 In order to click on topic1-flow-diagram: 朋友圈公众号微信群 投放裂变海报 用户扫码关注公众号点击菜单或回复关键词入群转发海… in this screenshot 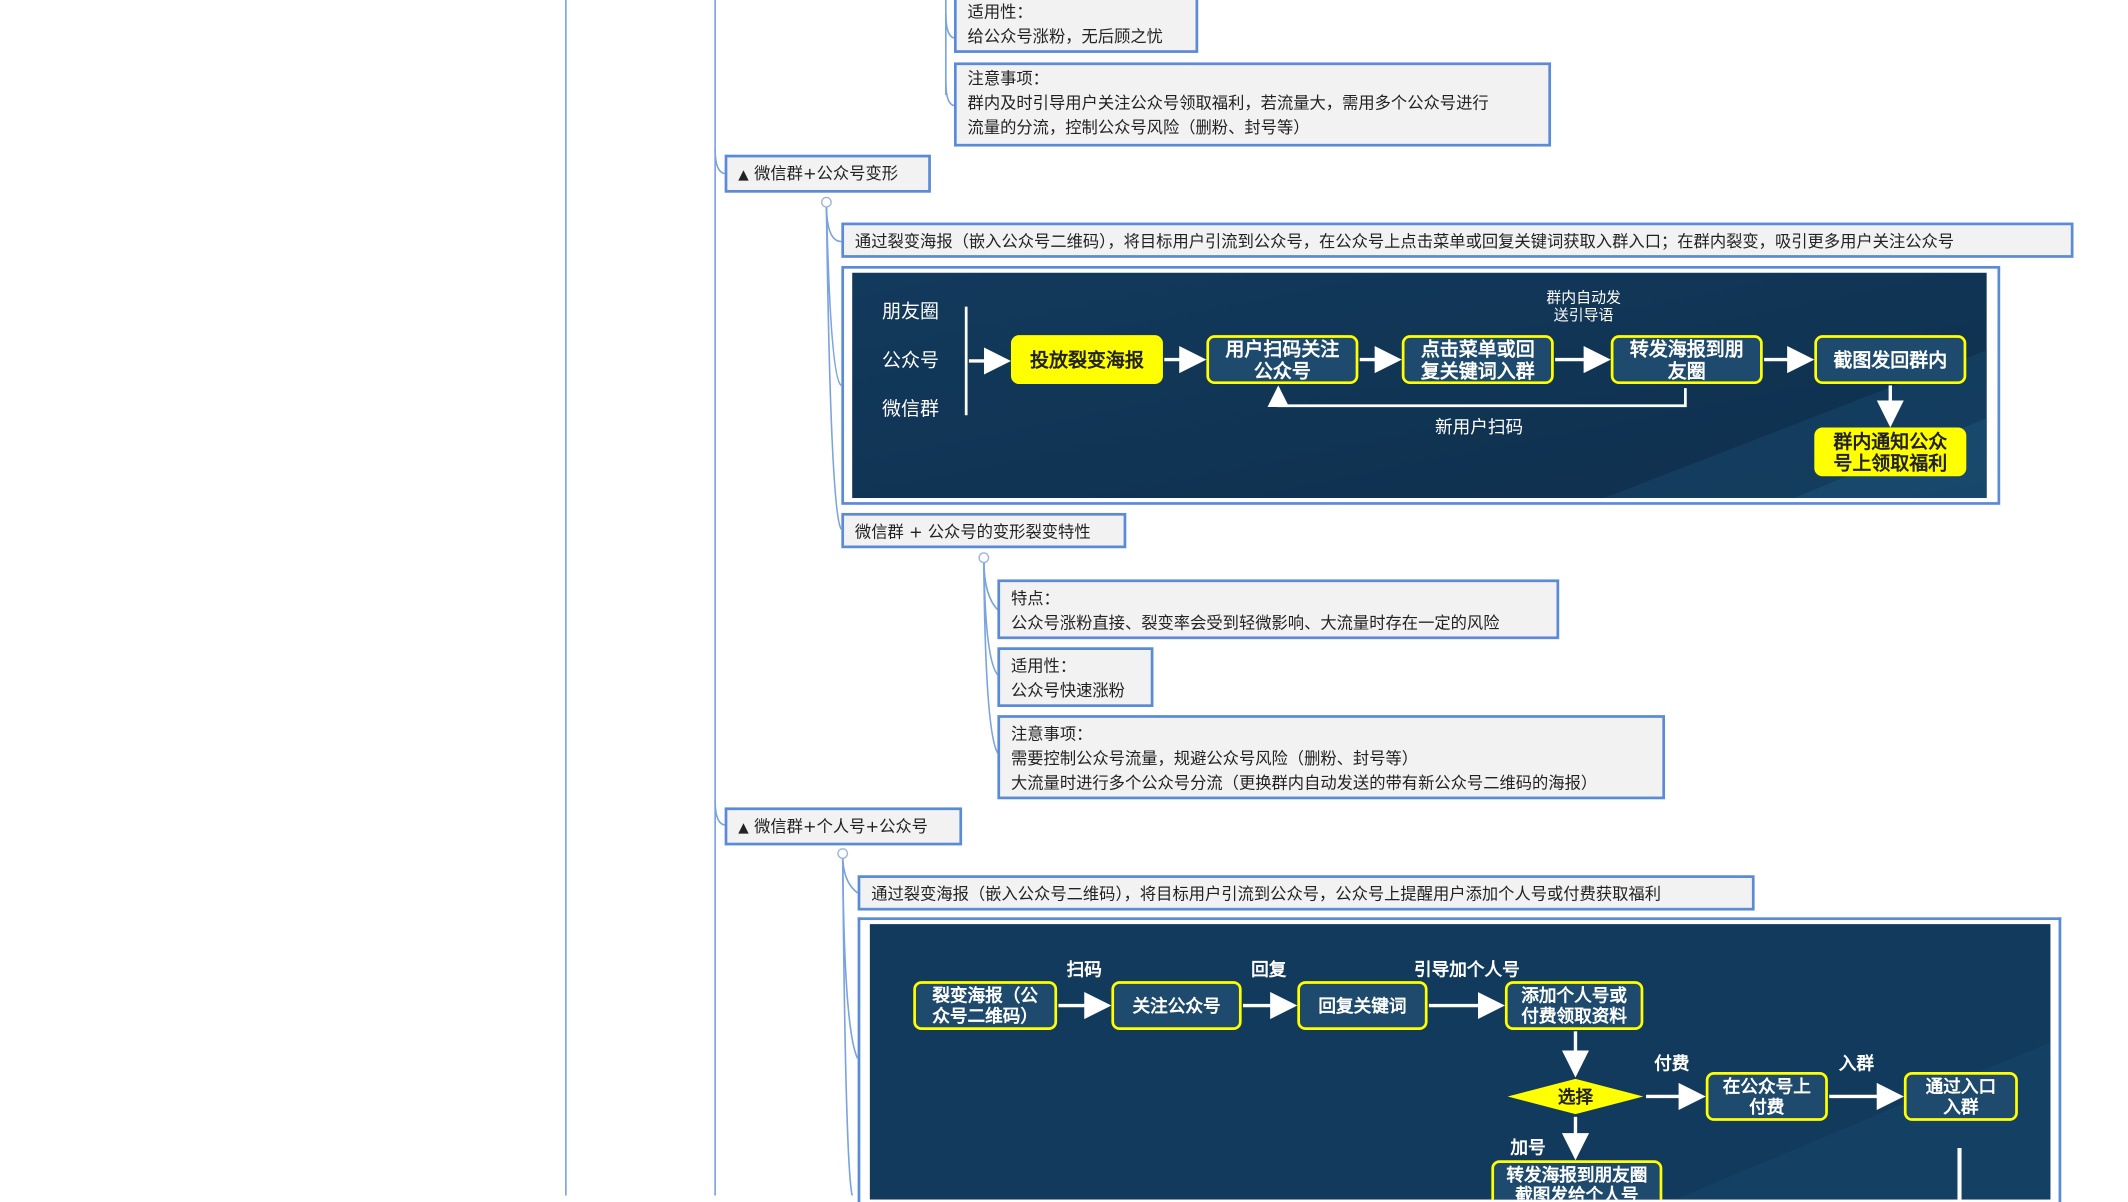, I will do `click(1419, 385)`.